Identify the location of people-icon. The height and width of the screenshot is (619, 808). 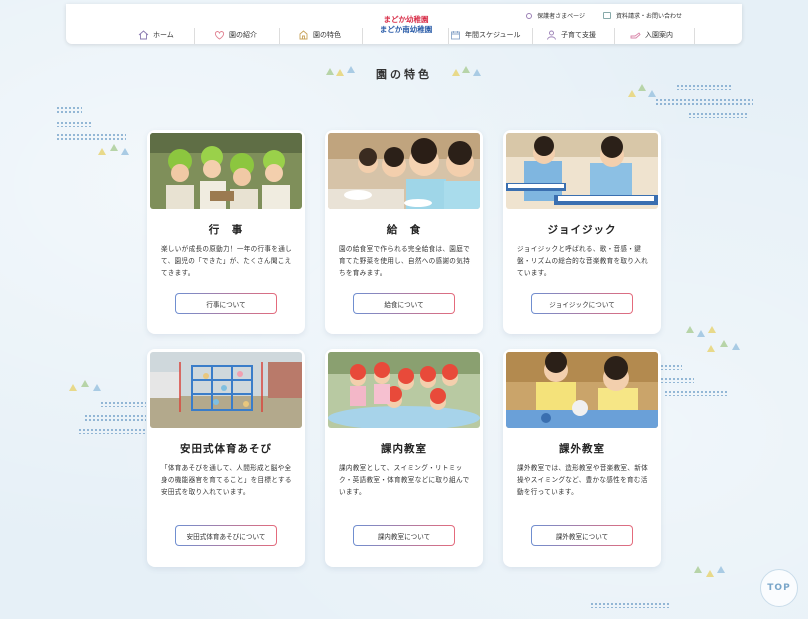
(551, 35).